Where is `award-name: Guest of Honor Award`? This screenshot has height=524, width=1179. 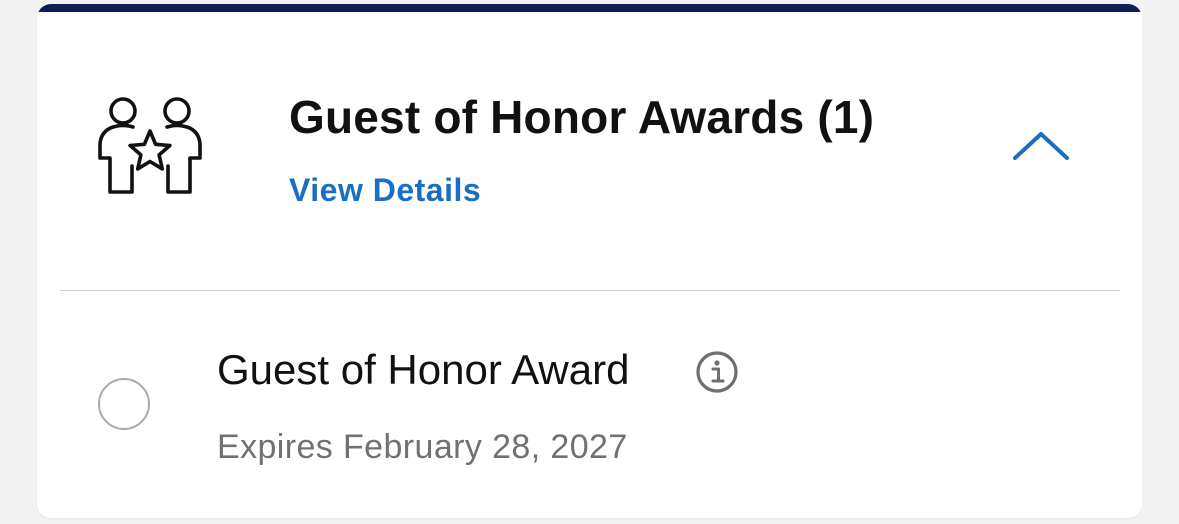
award-name: Guest of Honor Award is located at coordinates (423, 369).